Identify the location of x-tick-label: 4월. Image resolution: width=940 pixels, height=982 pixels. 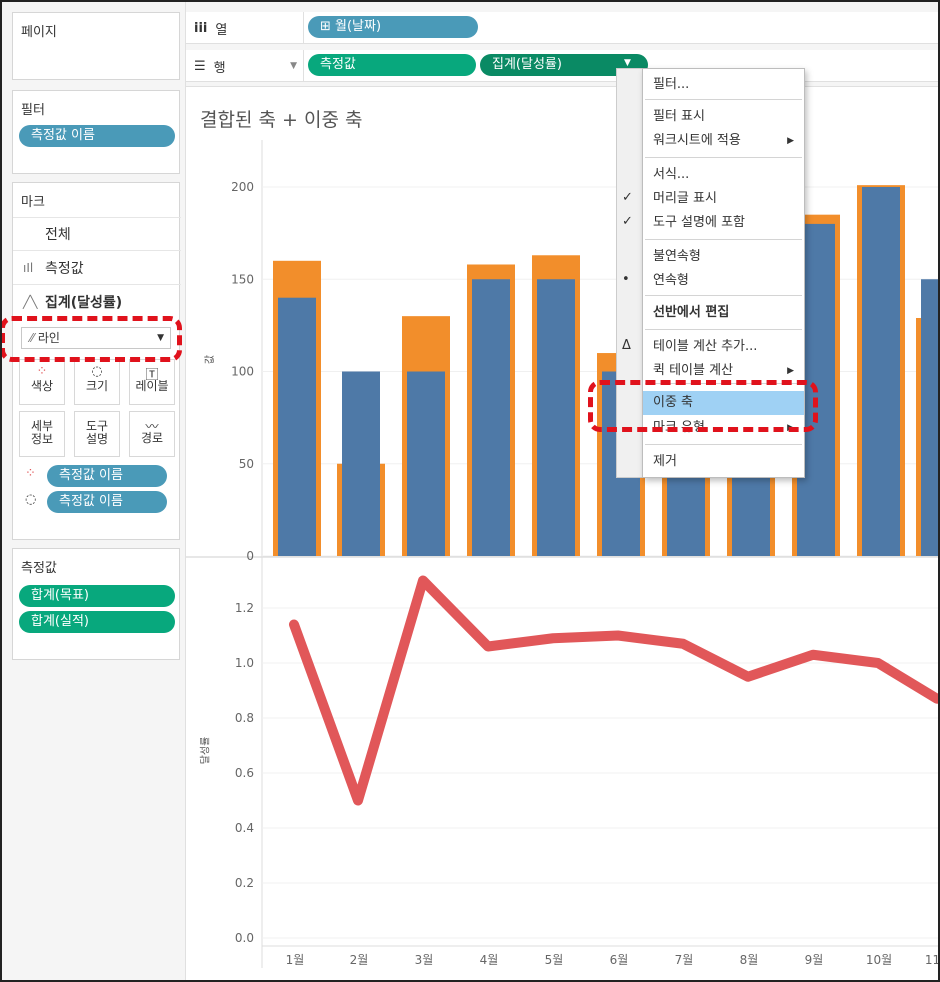
(489, 960).